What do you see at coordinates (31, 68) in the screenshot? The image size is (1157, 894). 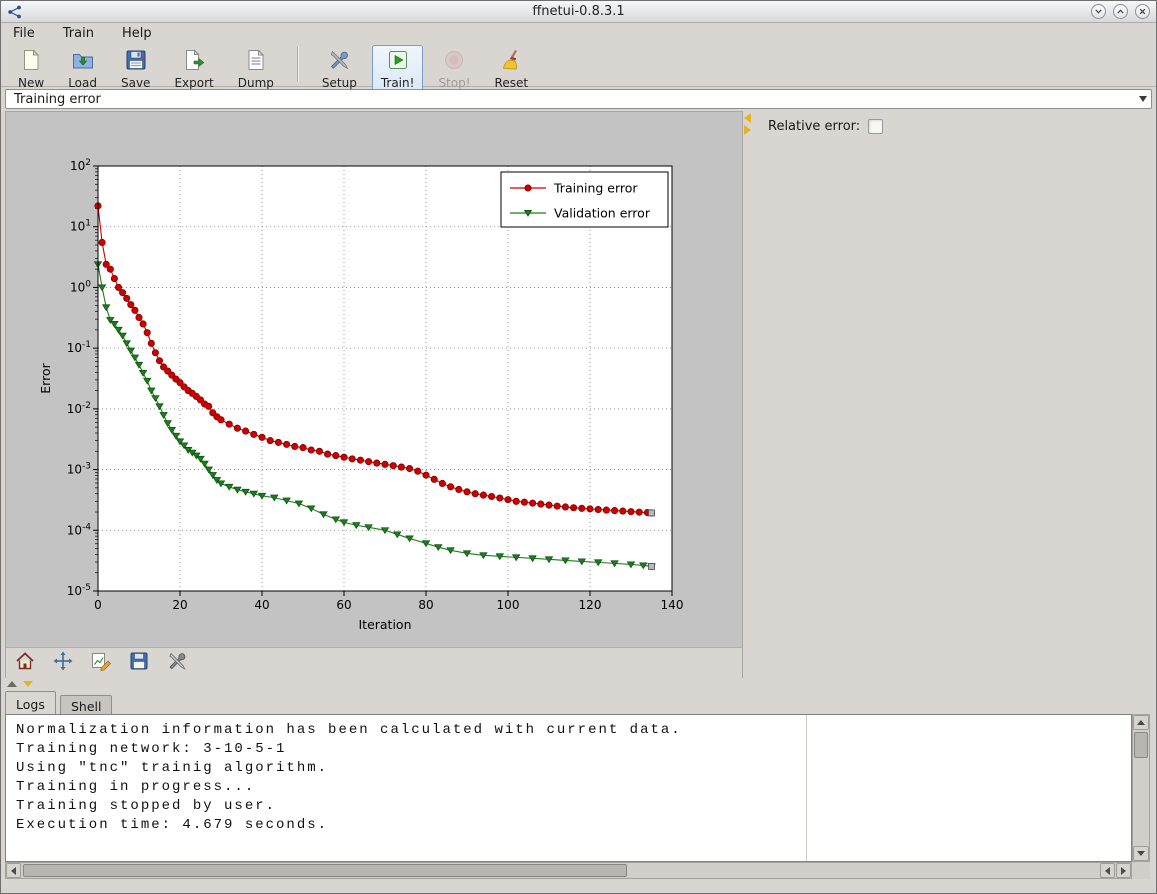 I see `new-button: New` at bounding box center [31, 68].